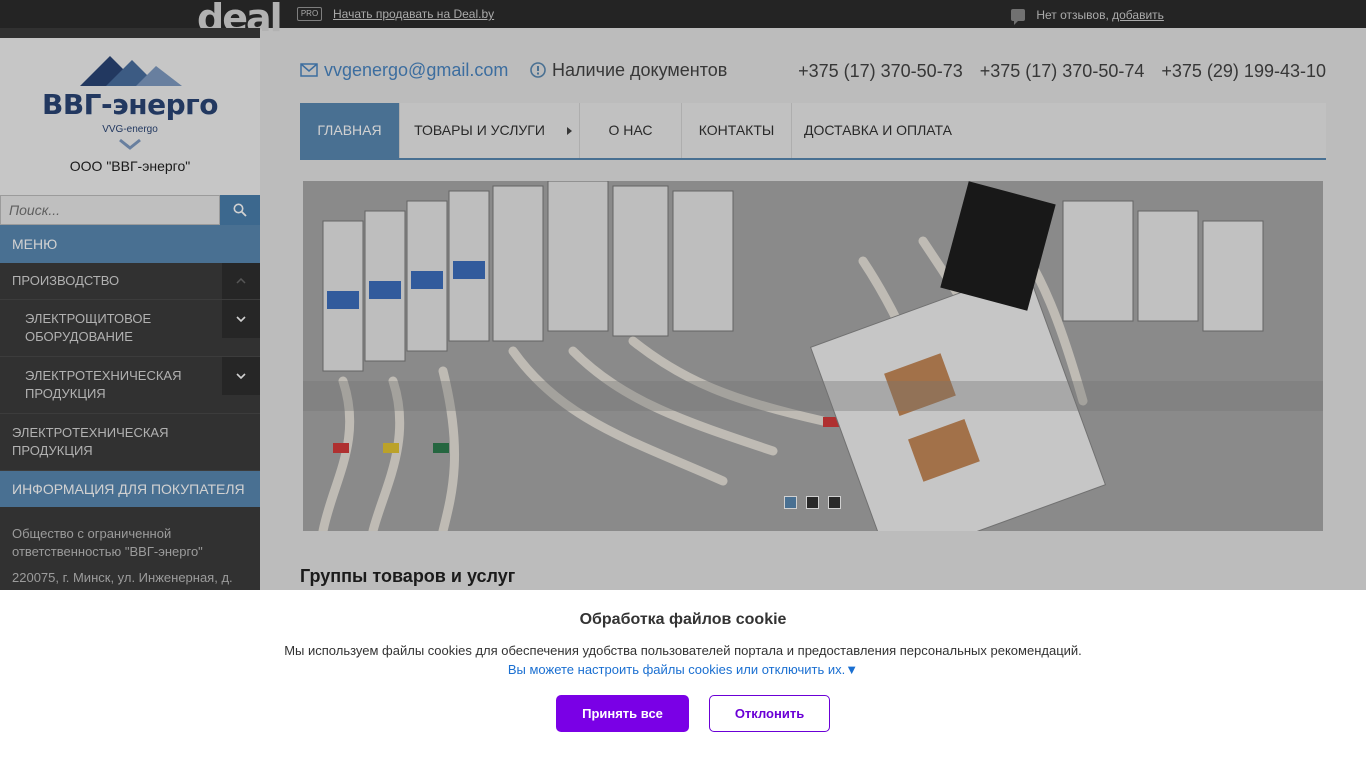 Image resolution: width=1366 pixels, height=768 pixels. What do you see at coordinates (622, 713) in the screenshot?
I see `accept-all-button: Принять все` at bounding box center [622, 713].